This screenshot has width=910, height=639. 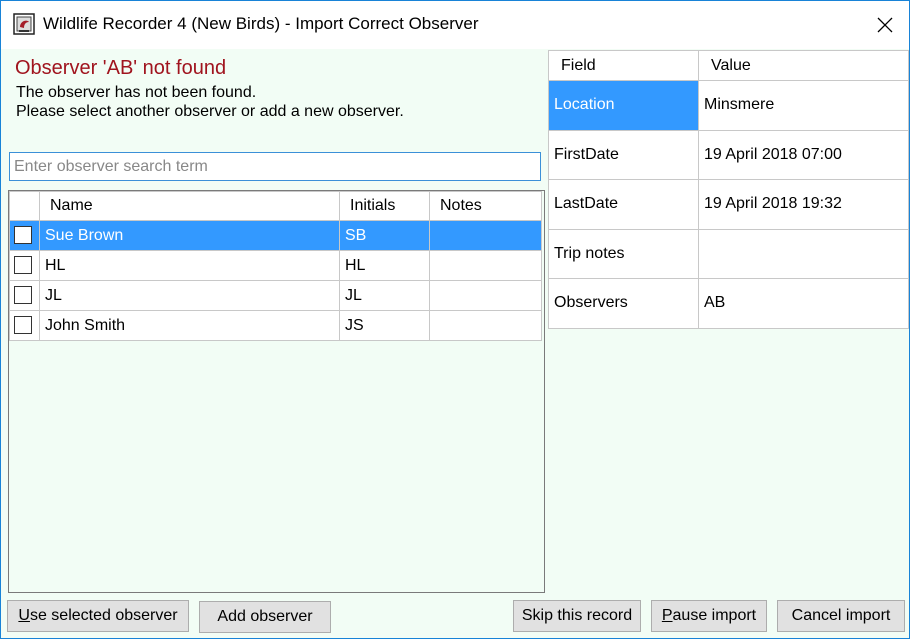 What do you see at coordinates (803, 105) in the screenshot?
I see `property-value: Minsmere` at bounding box center [803, 105].